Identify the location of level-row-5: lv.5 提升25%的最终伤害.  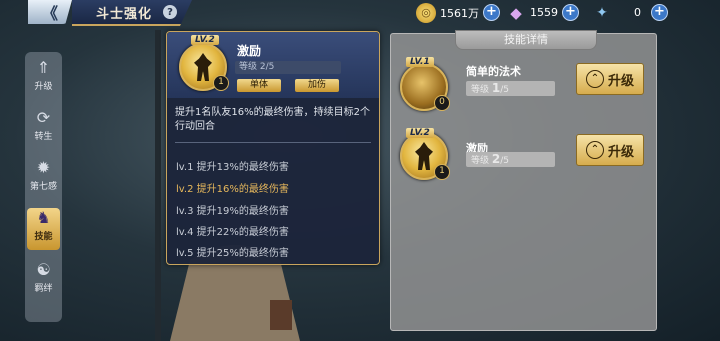
(232, 253).